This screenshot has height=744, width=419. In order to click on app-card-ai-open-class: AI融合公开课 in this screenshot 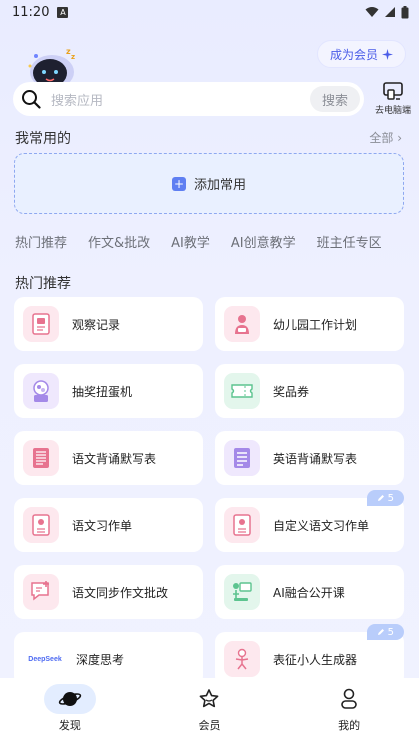, I will do `click(309, 592)`.